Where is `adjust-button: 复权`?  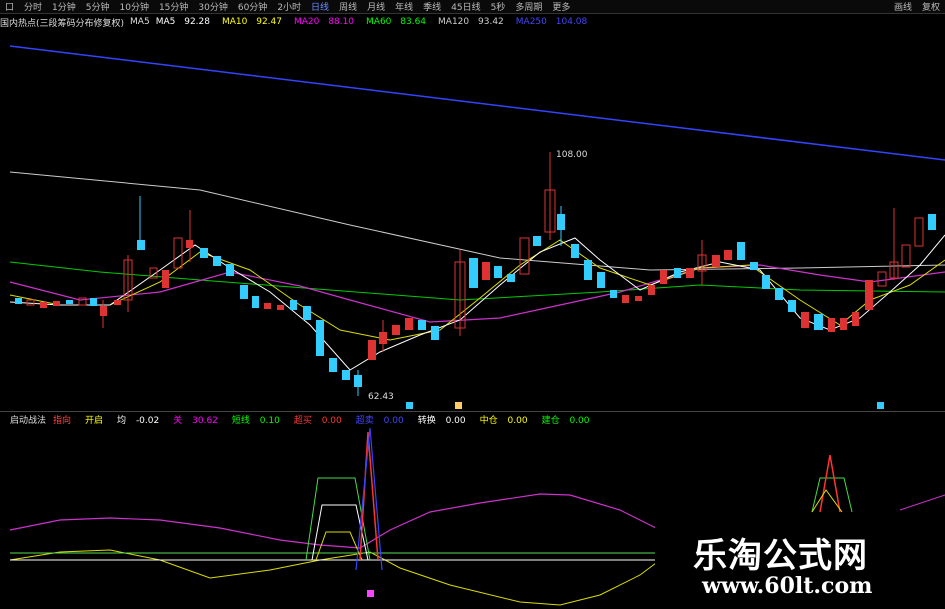 adjust-button: 复权 is located at coordinates (931, 6).